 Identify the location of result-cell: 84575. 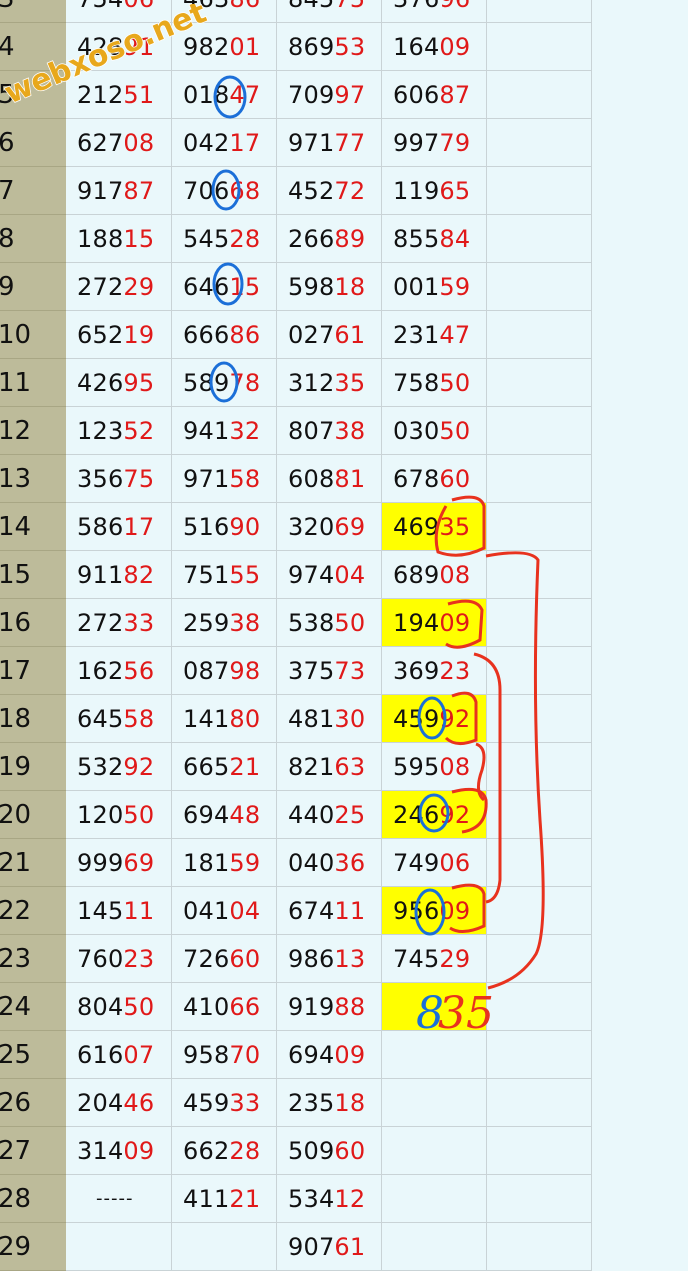
(329, 11).